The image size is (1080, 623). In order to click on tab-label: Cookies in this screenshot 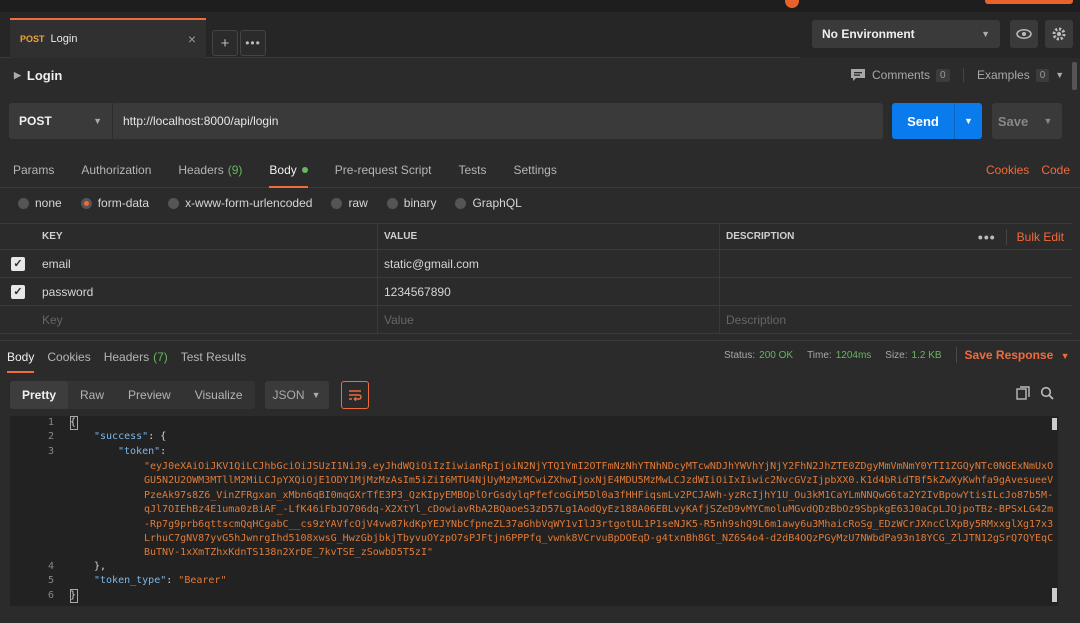, I will do `click(69, 356)`.